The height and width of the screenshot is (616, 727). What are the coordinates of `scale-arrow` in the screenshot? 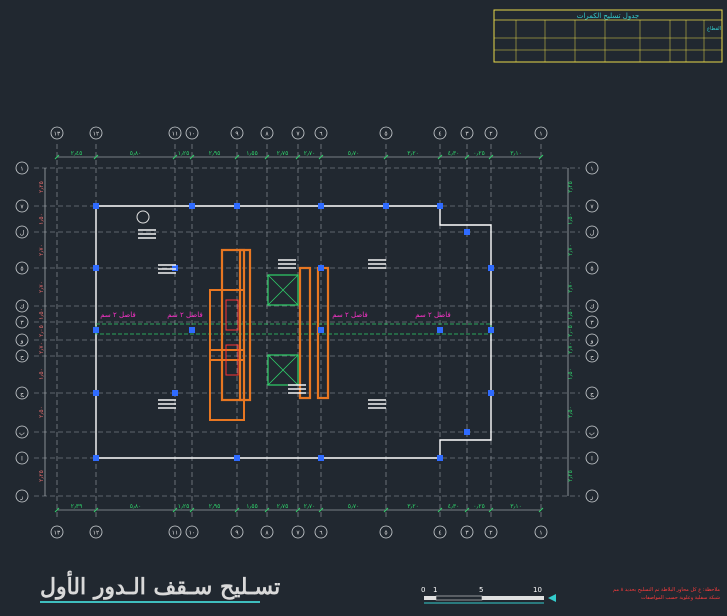 It's located at (552, 598).